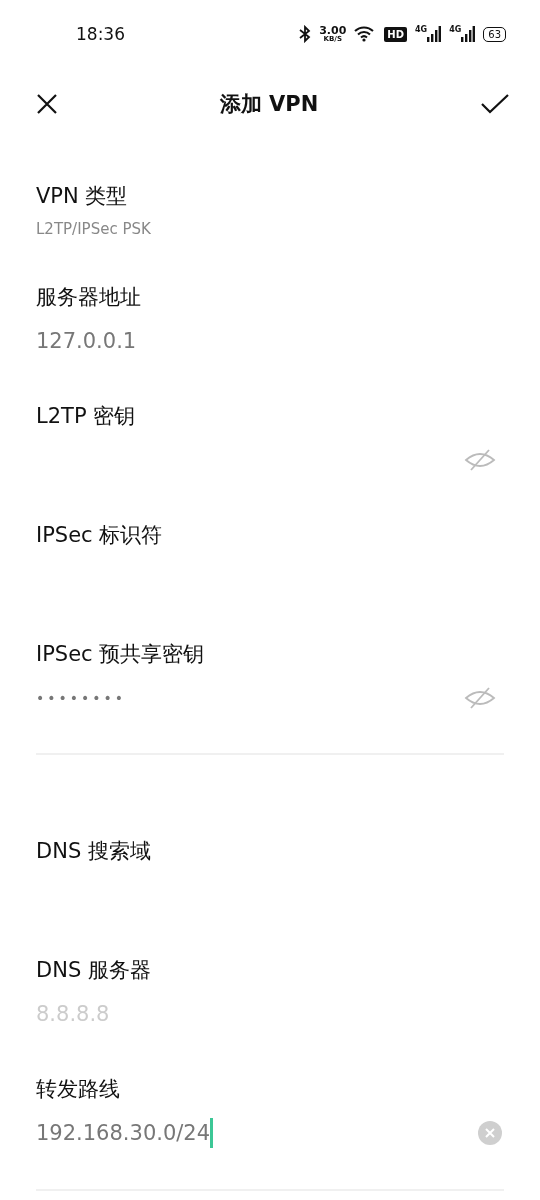 The width and height of the screenshot is (540, 1200). What do you see at coordinates (257, 1132) in the screenshot?
I see `input-field: 192.168.30.0/24` at bounding box center [257, 1132].